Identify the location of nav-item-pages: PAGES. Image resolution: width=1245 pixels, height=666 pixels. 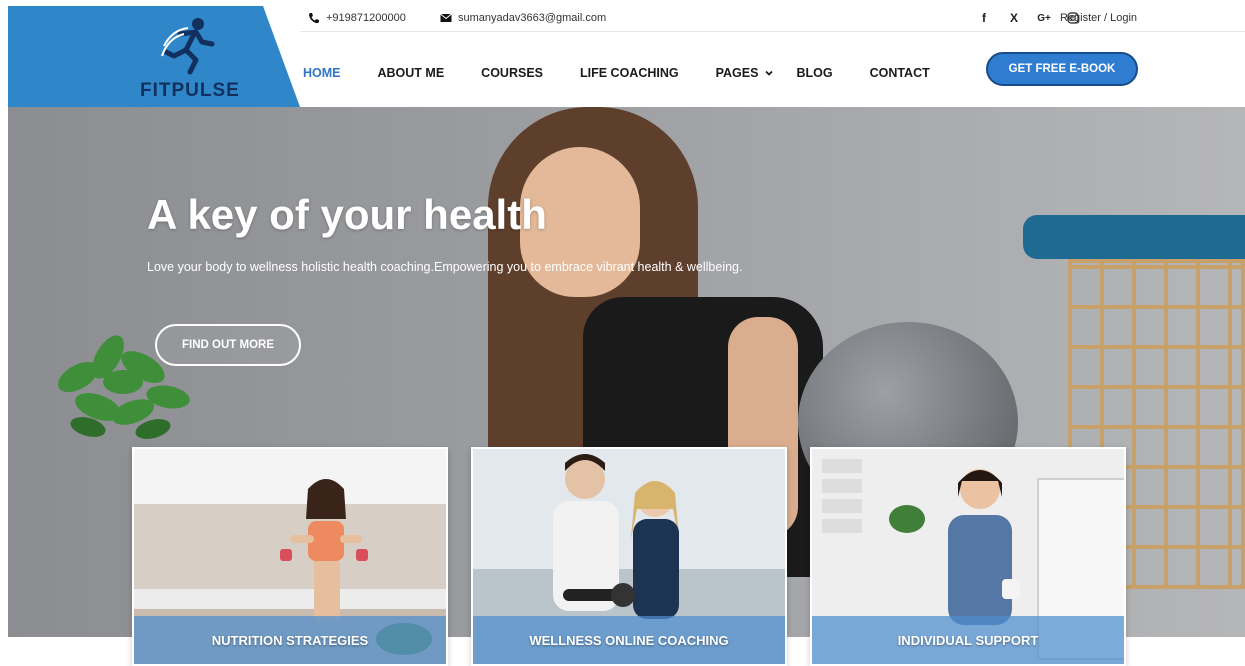
(745, 73).